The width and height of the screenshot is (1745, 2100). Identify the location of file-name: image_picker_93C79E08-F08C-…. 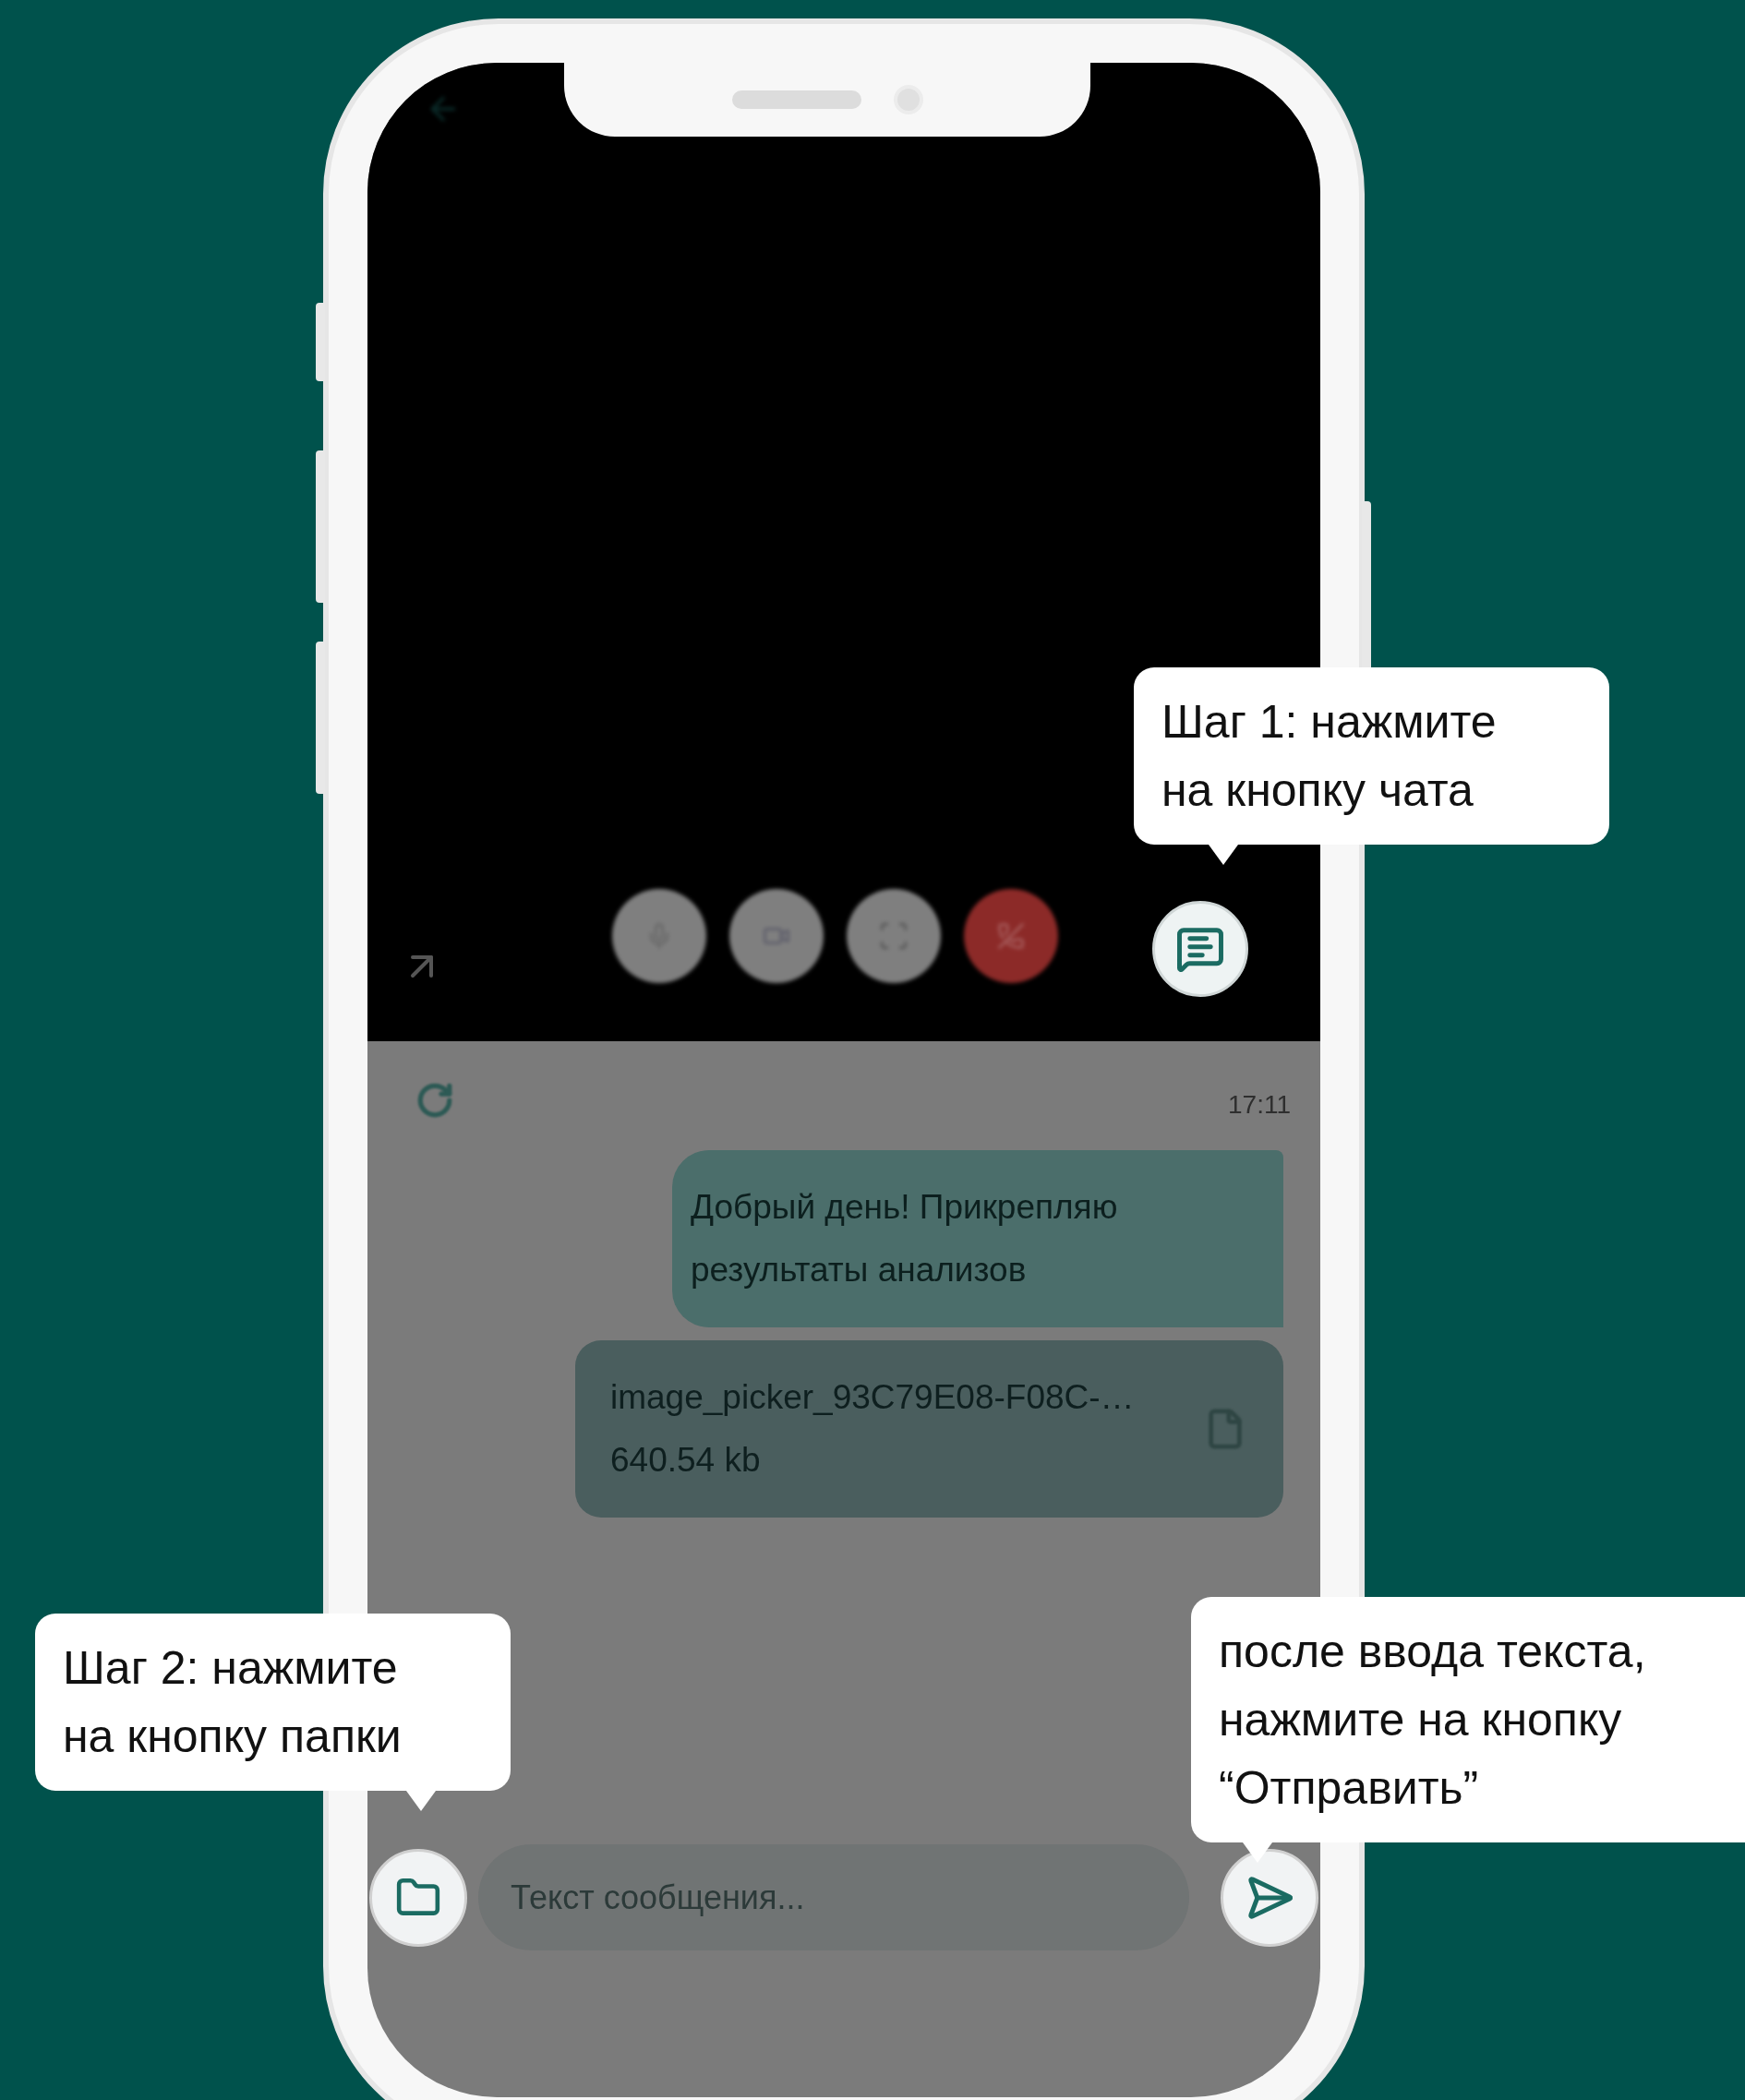
(872, 1397).